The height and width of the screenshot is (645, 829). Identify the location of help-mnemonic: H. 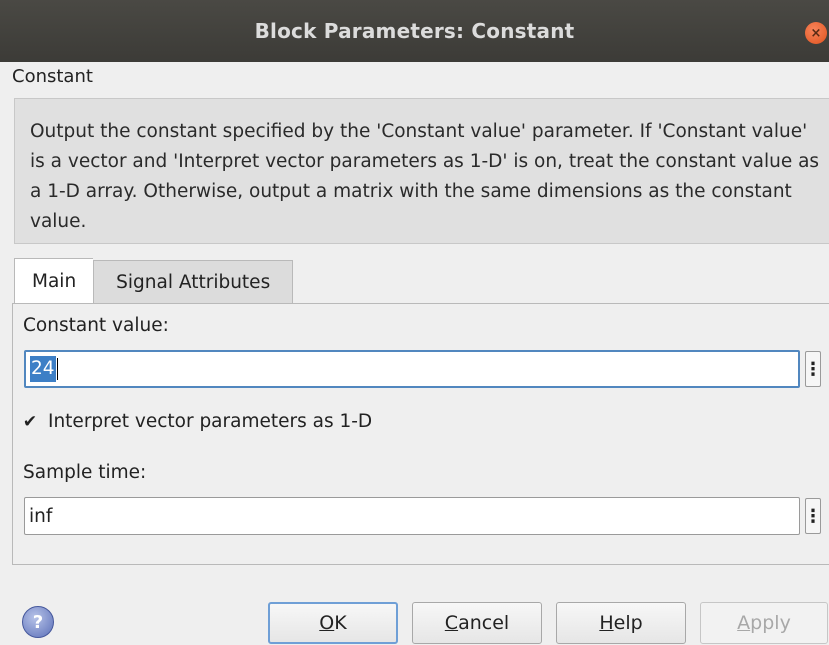
(606, 623).